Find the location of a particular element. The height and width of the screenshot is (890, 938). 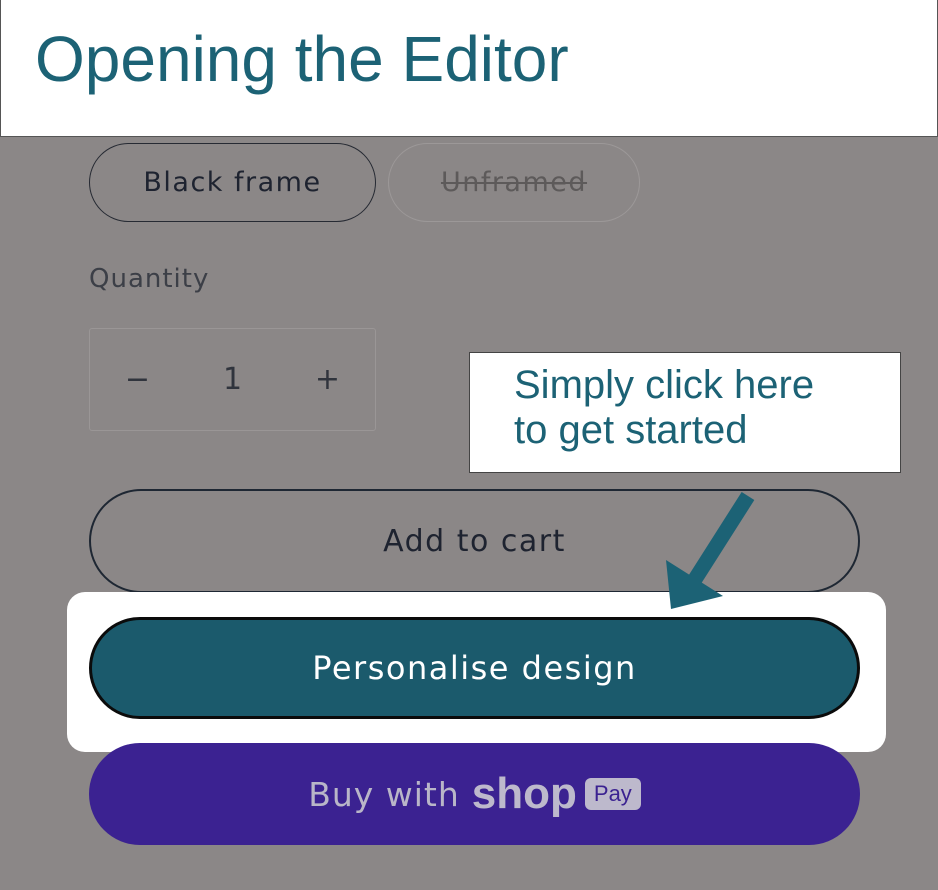

slide-title: Opening the Editor is located at coordinates (302, 59).